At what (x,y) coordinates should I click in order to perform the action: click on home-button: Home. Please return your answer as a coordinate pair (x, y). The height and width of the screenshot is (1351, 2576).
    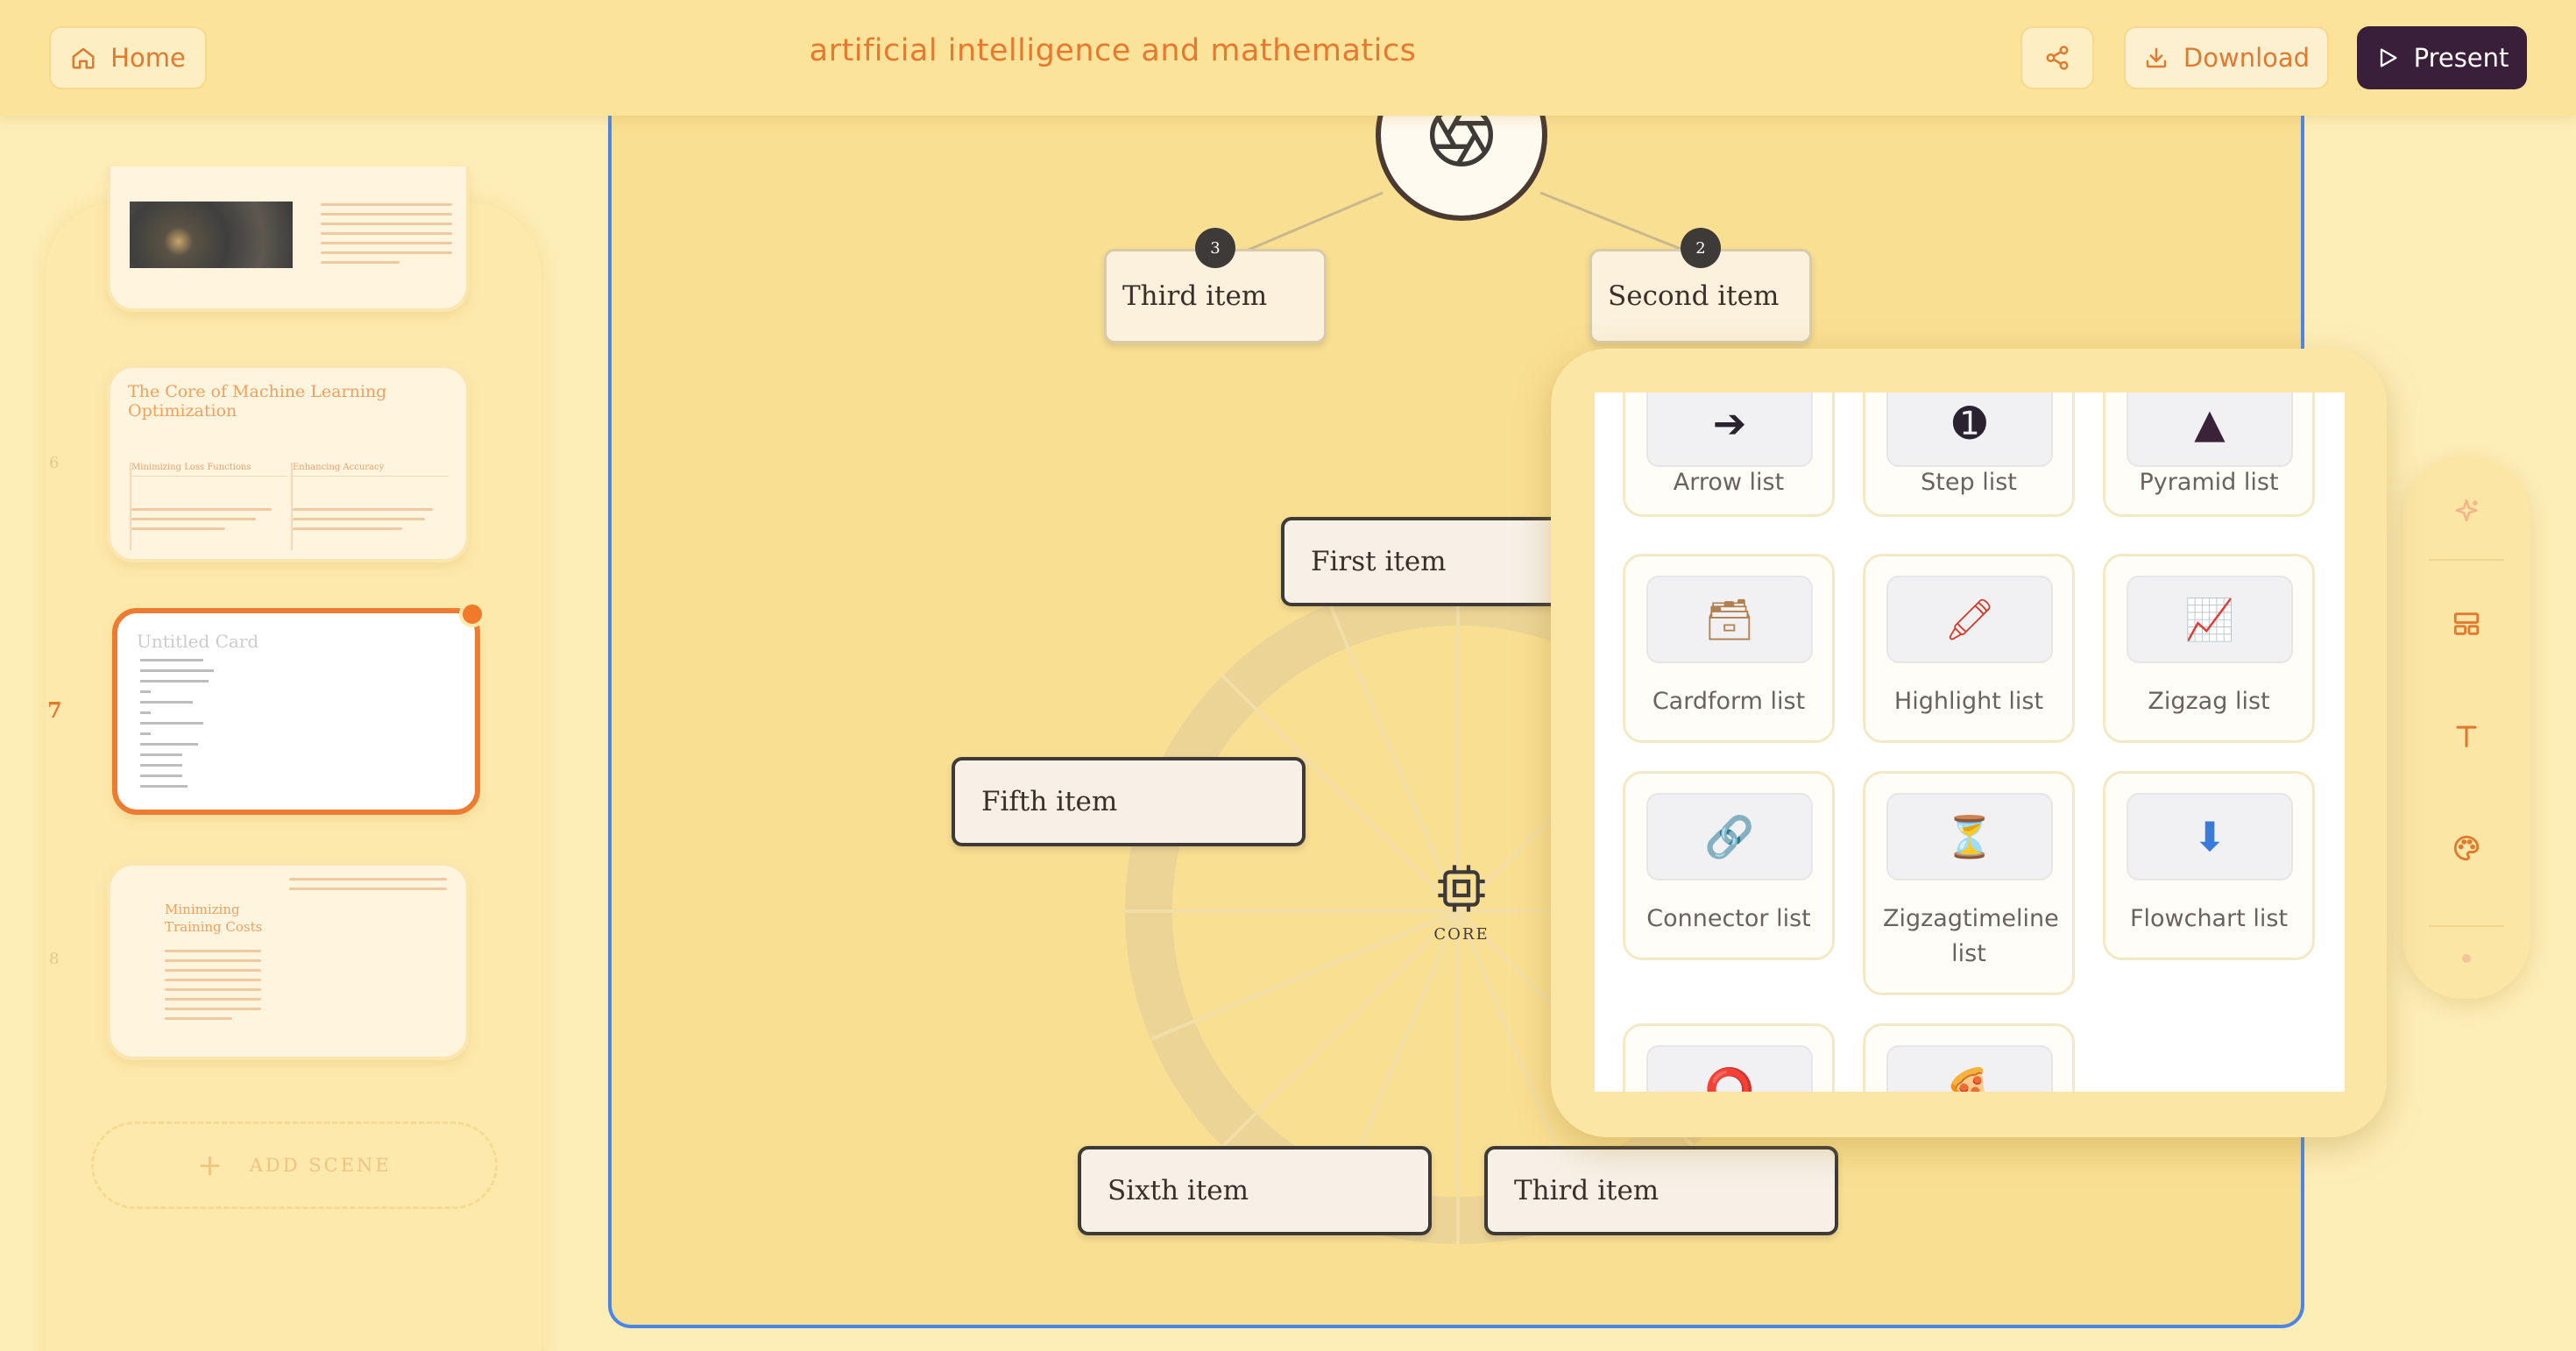
    Looking at the image, I should click on (128, 57).